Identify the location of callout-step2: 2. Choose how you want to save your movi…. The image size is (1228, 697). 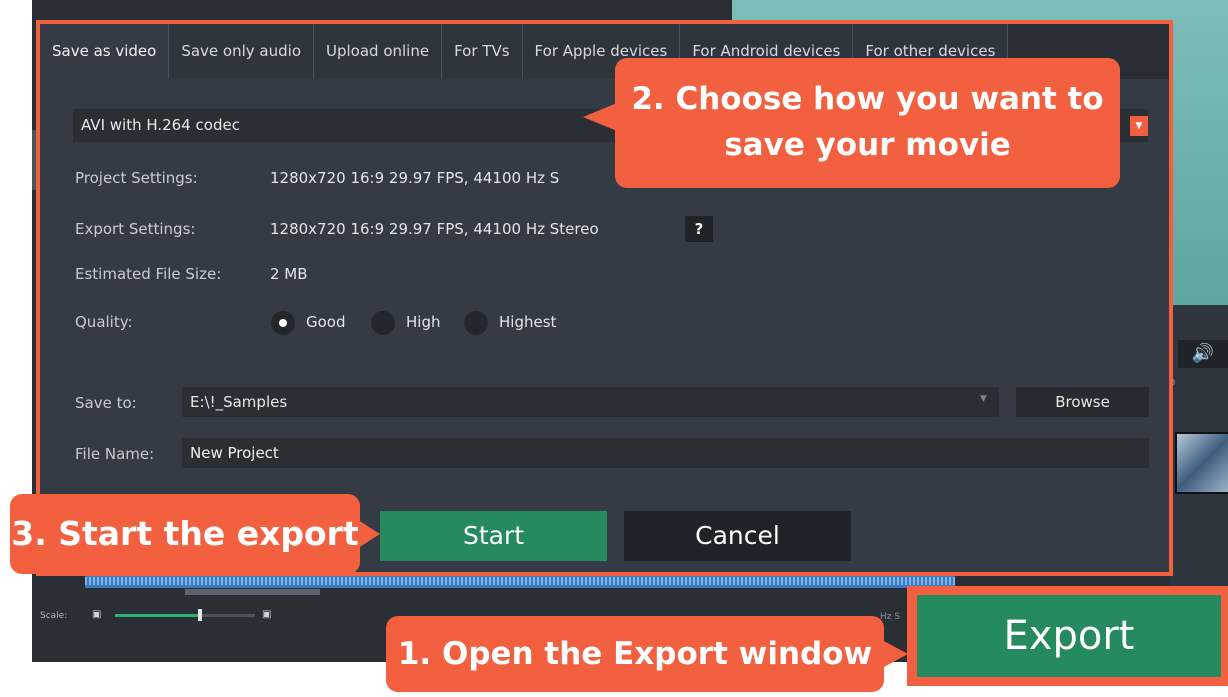
(867, 123).